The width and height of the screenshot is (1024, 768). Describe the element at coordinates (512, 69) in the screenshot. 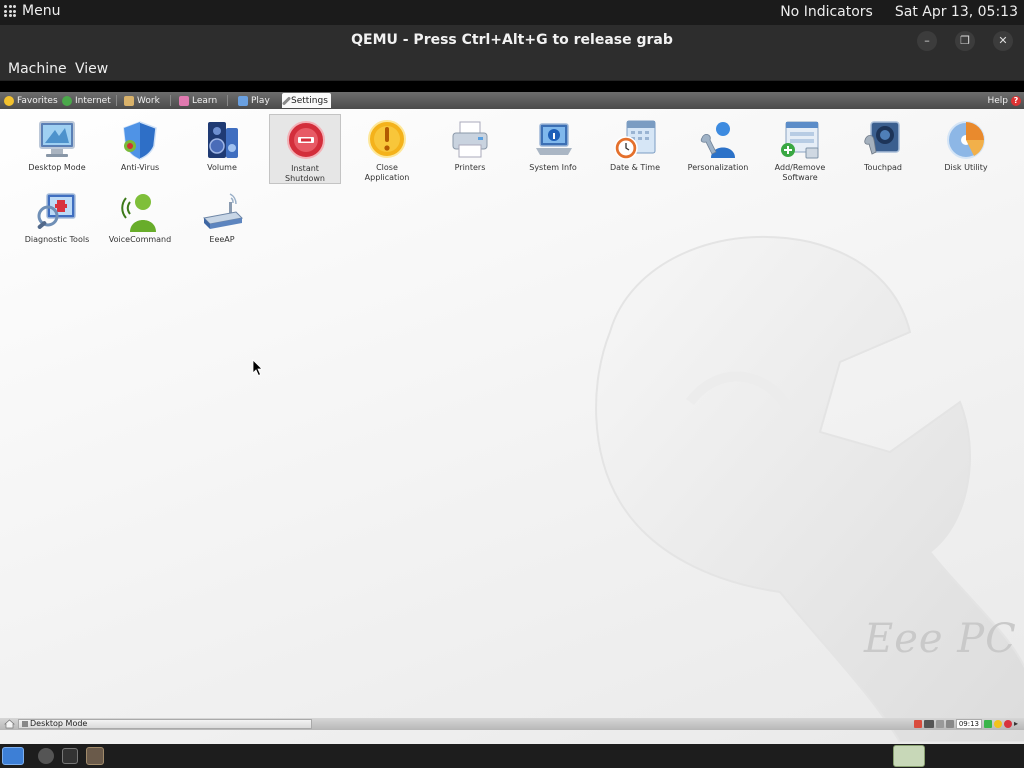

I see `qemu-menu-bar: Machine View` at that location.